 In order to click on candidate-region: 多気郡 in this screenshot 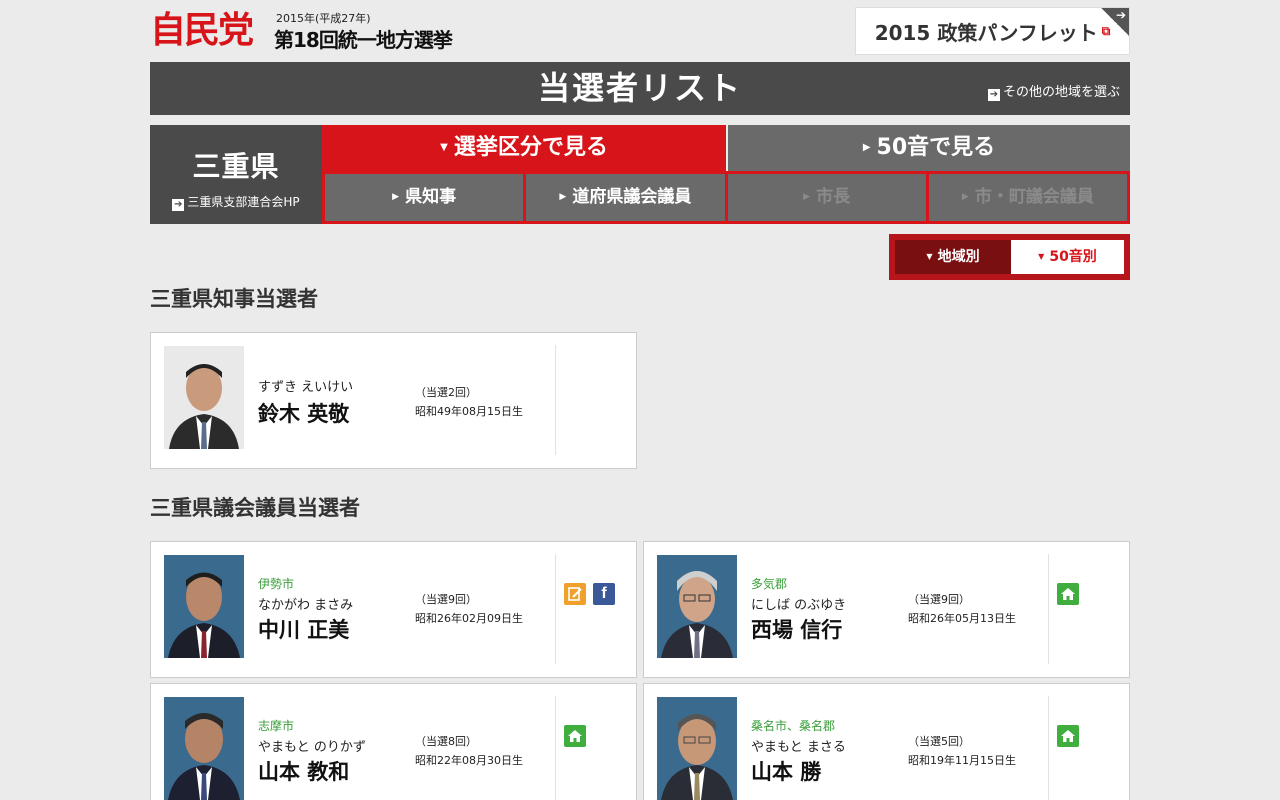, I will do `click(769, 583)`.